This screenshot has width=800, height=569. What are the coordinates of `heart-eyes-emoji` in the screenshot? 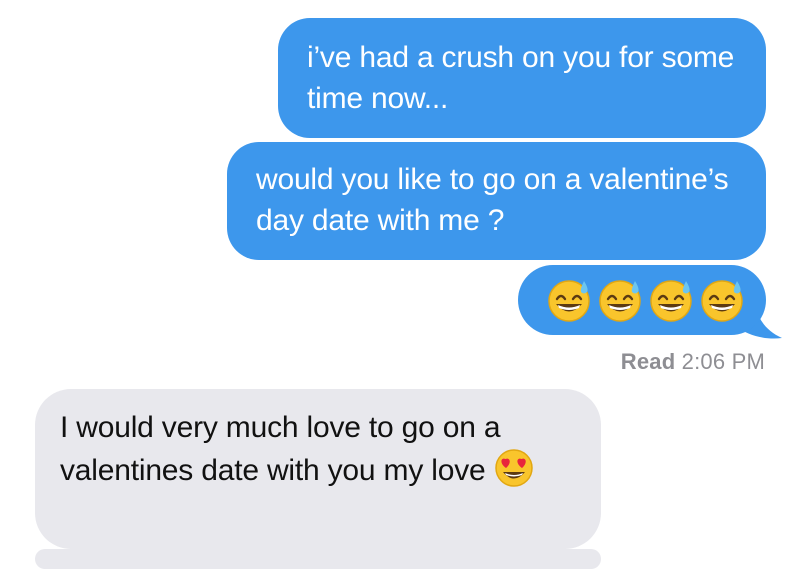 It's located at (513, 468).